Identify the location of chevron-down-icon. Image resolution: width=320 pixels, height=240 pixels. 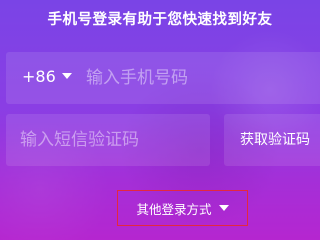
(66, 76).